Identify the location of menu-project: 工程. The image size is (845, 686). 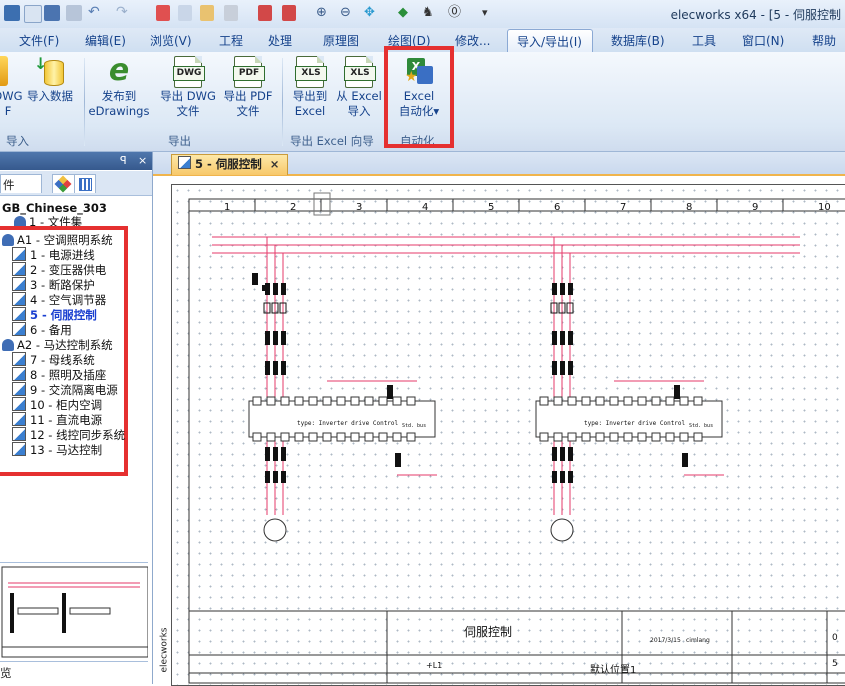
(231, 40).